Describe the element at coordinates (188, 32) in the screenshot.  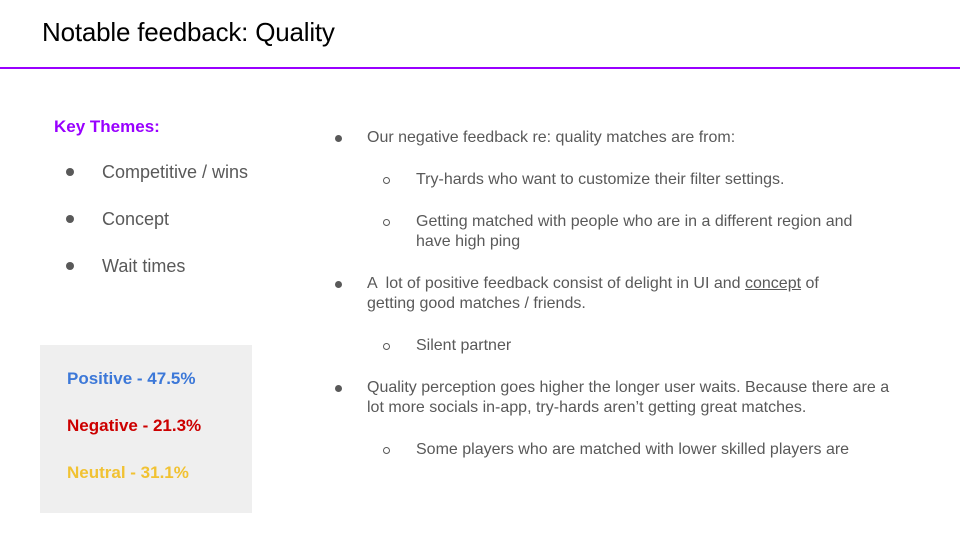
I see `slide-title: Notable feedback: Quality` at that location.